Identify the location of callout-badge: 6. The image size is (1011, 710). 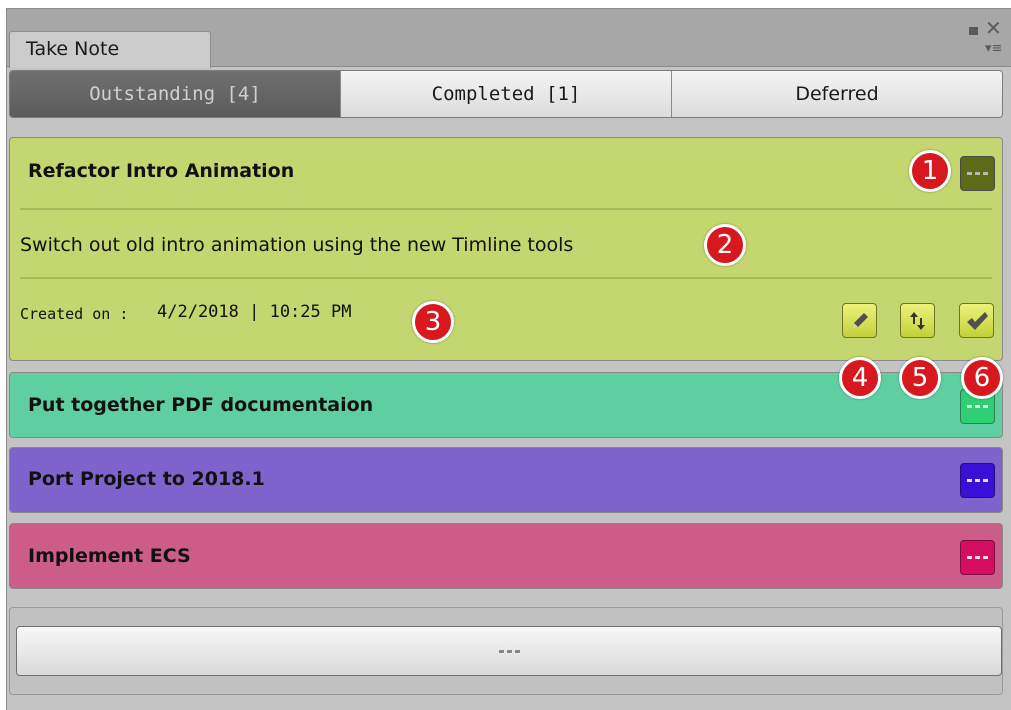
(982, 378).